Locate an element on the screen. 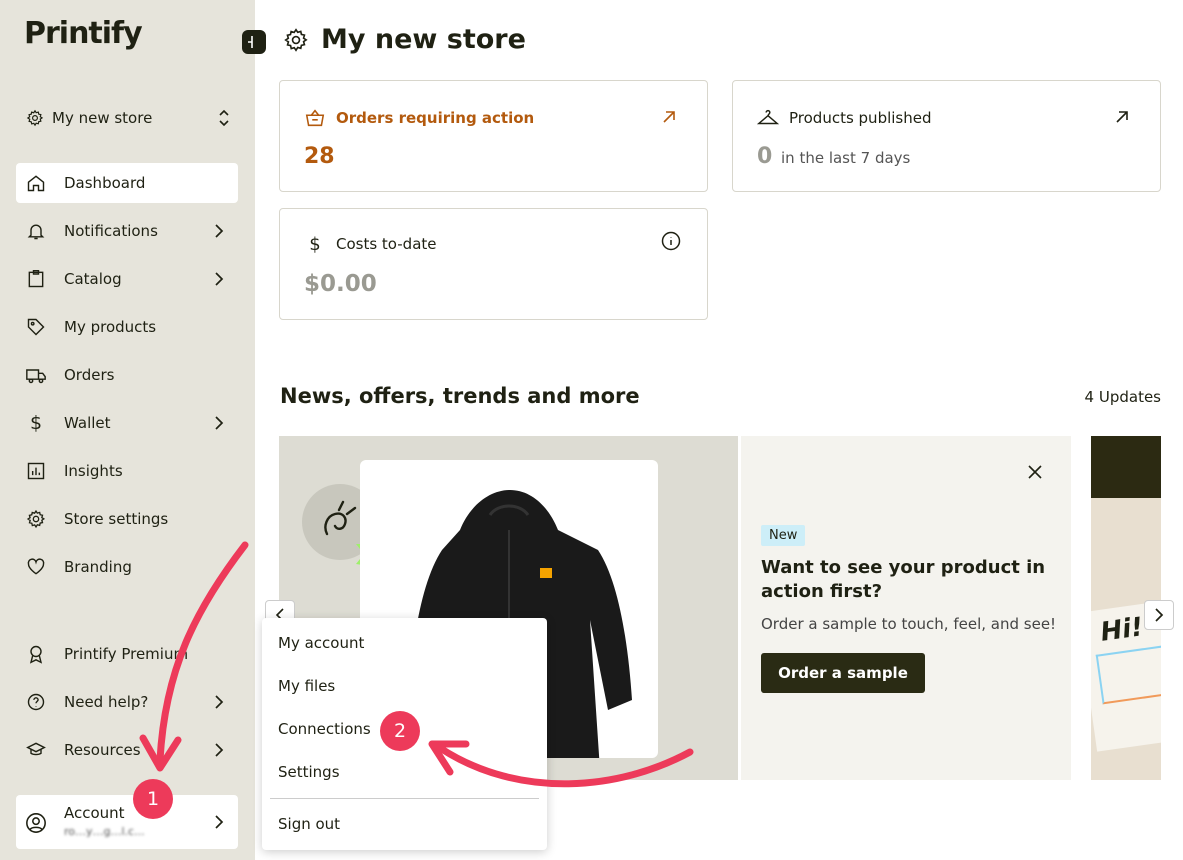 Image resolution: width=1183 pixels, height=860 pixels. award-icon is located at coordinates (36, 654).